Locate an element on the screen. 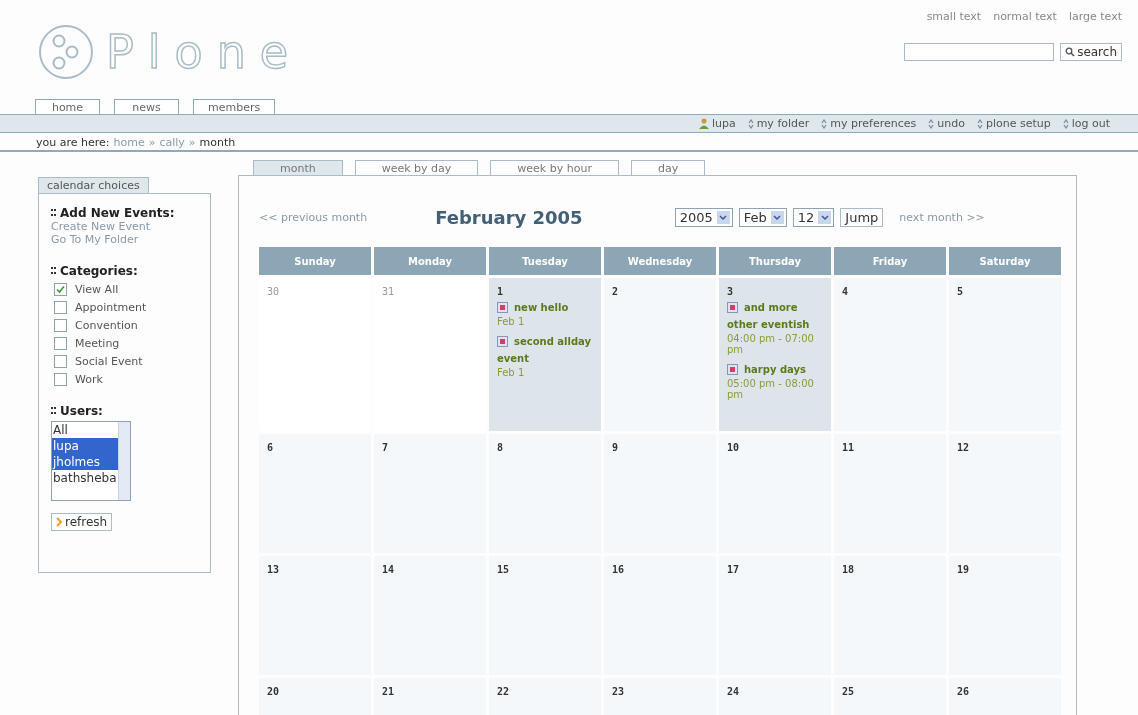 The height and width of the screenshot is (715, 1138). day-number: 26 is located at coordinates (964, 691).